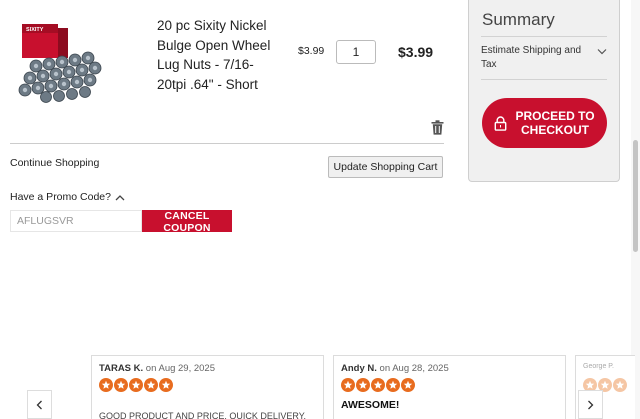 The width and height of the screenshot is (640, 419). I want to click on review-author: Andy N., so click(359, 368).